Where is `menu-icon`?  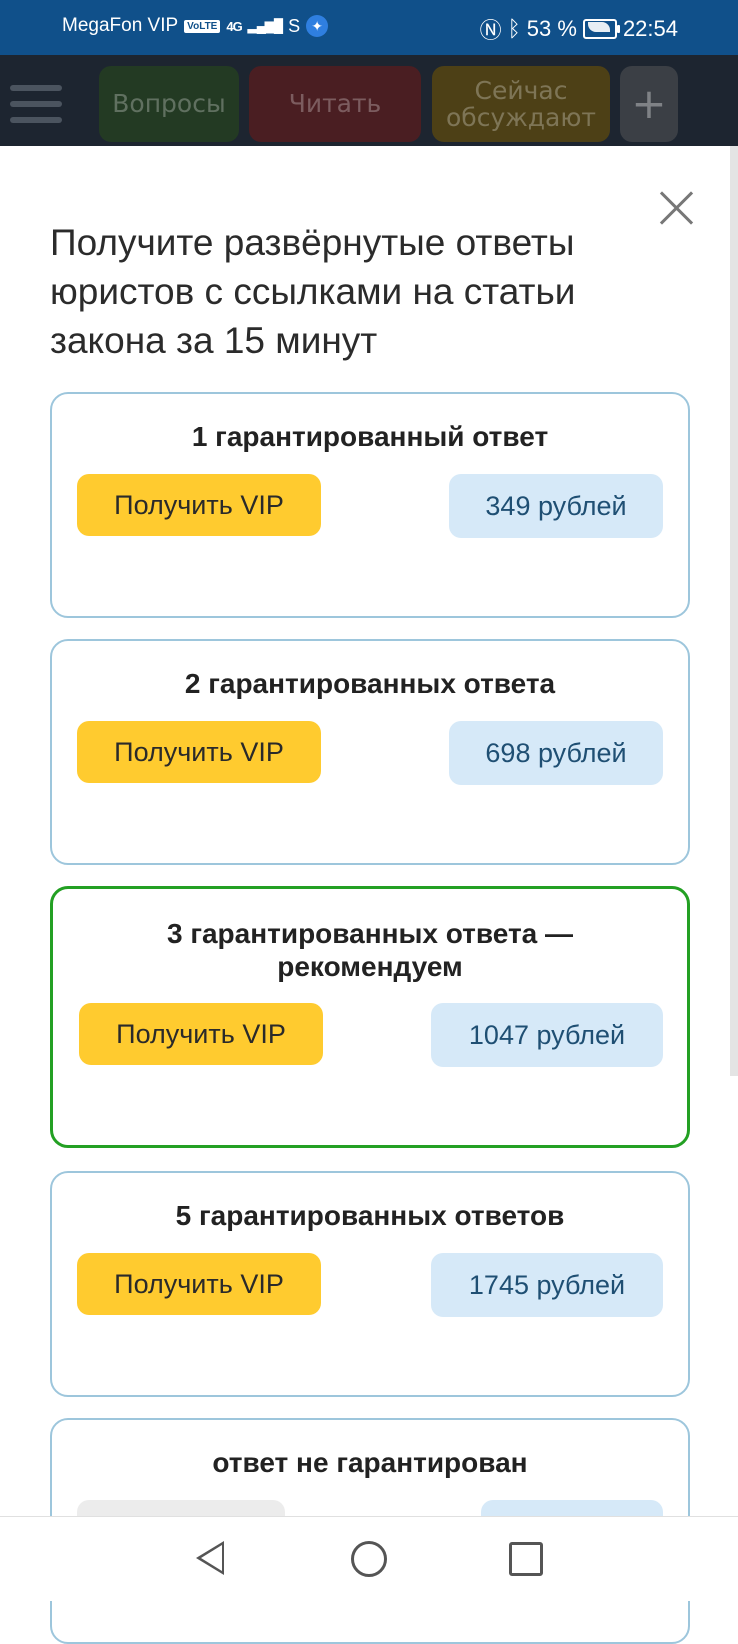 menu-icon is located at coordinates (36, 105).